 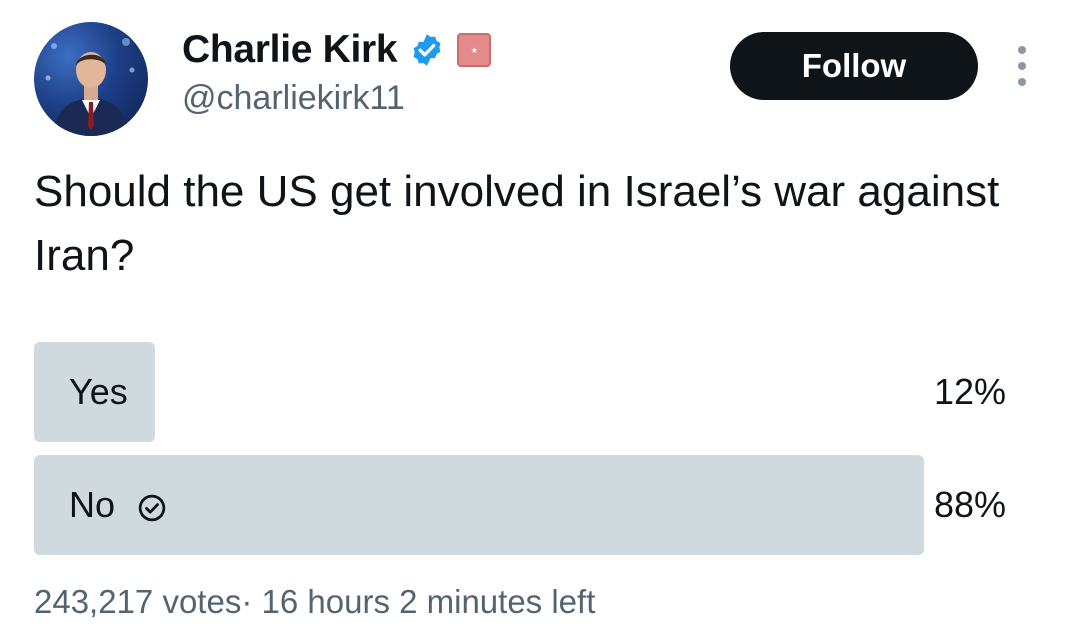 I want to click on avatar-photo, so click(x=90, y=87).